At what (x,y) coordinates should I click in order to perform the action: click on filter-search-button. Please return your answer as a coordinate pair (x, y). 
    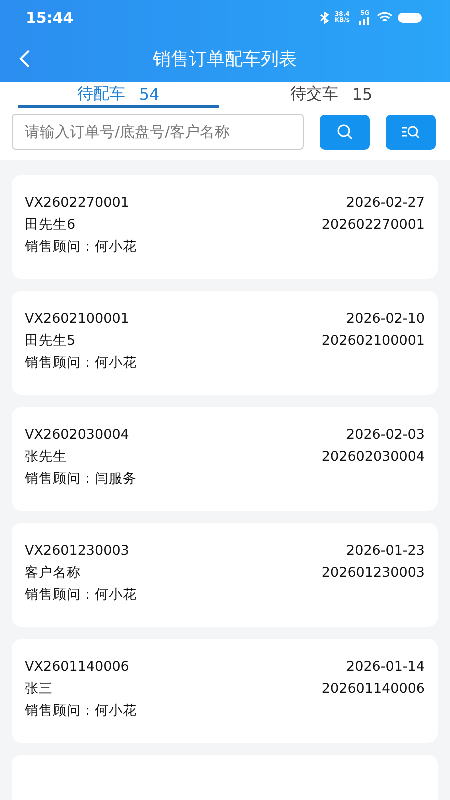
    Looking at the image, I should click on (411, 132).